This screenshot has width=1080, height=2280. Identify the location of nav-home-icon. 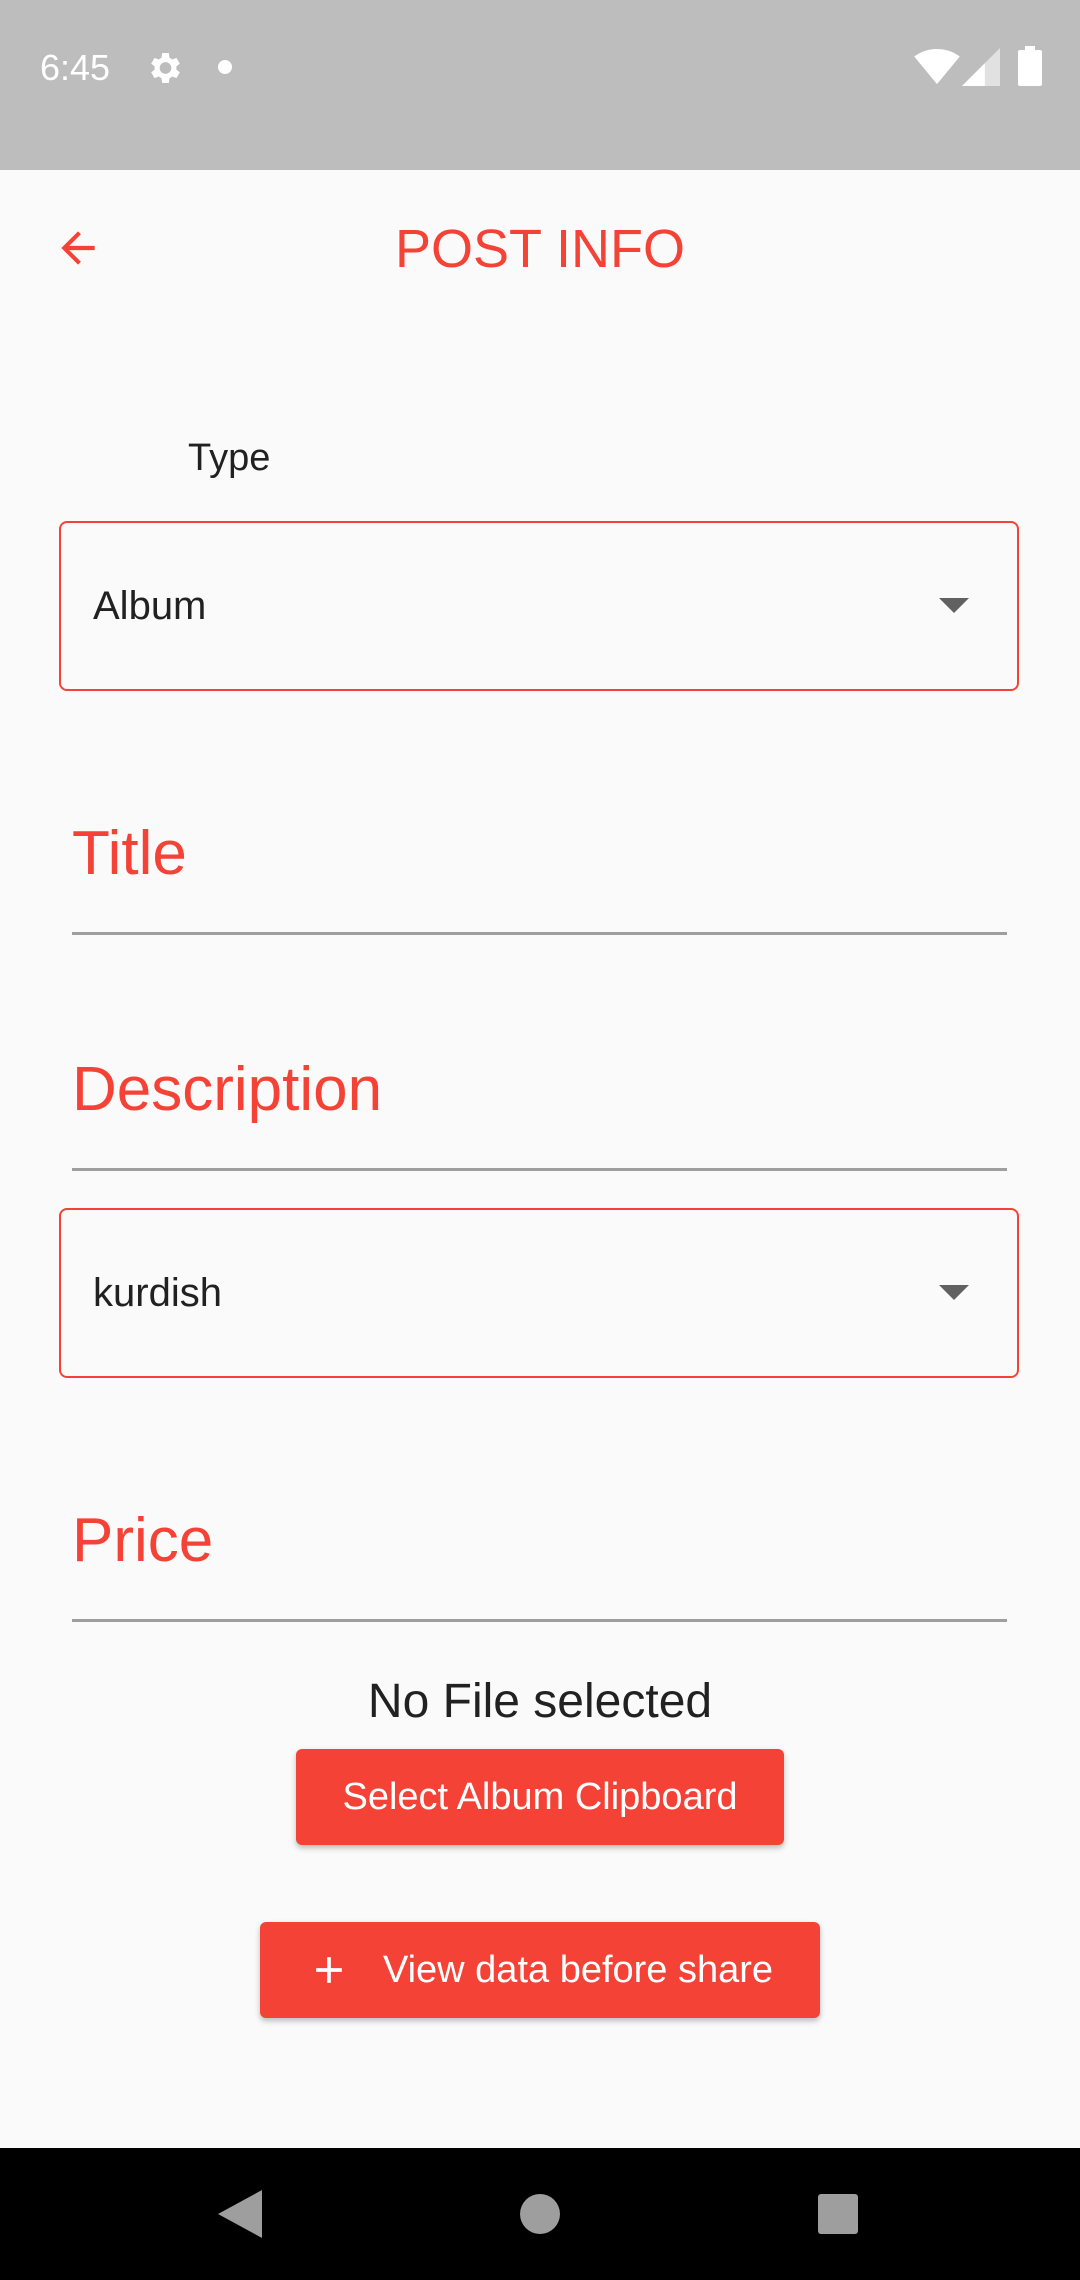
(540, 2214).